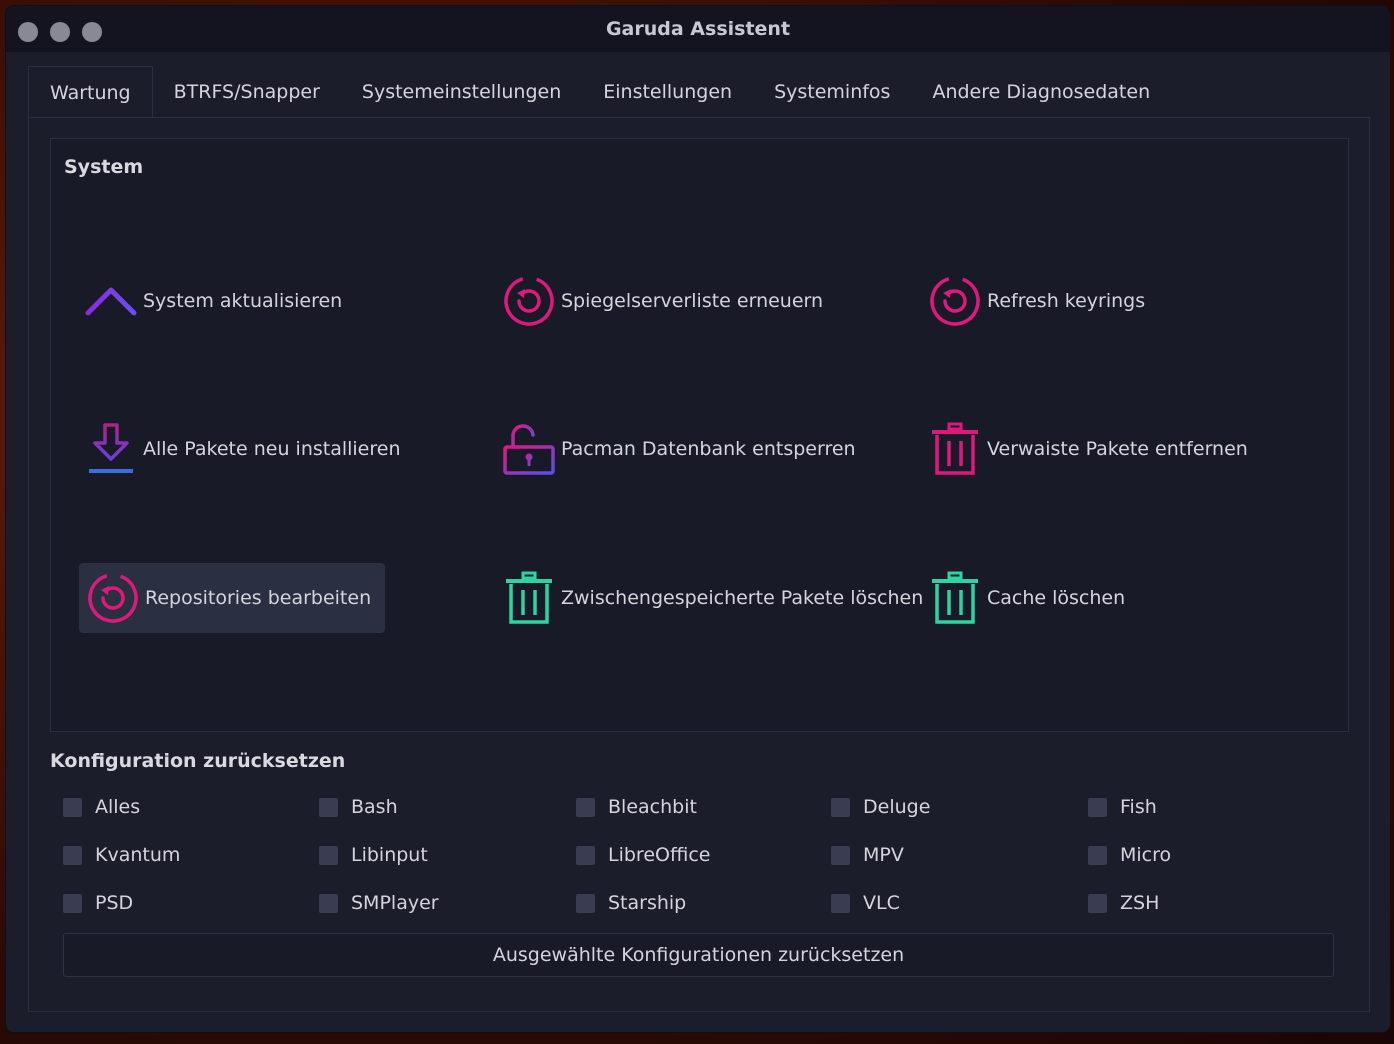  I want to click on chevron-up-icon, so click(111, 301).